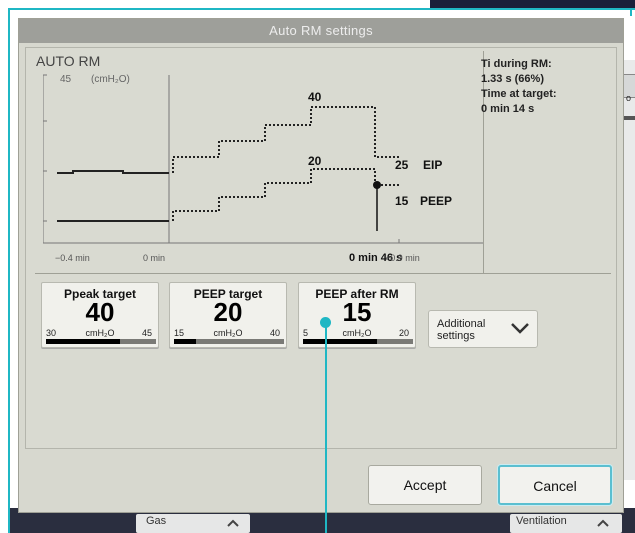  What do you see at coordinates (520, 328) in the screenshot?
I see `chevron-down-icon` at bounding box center [520, 328].